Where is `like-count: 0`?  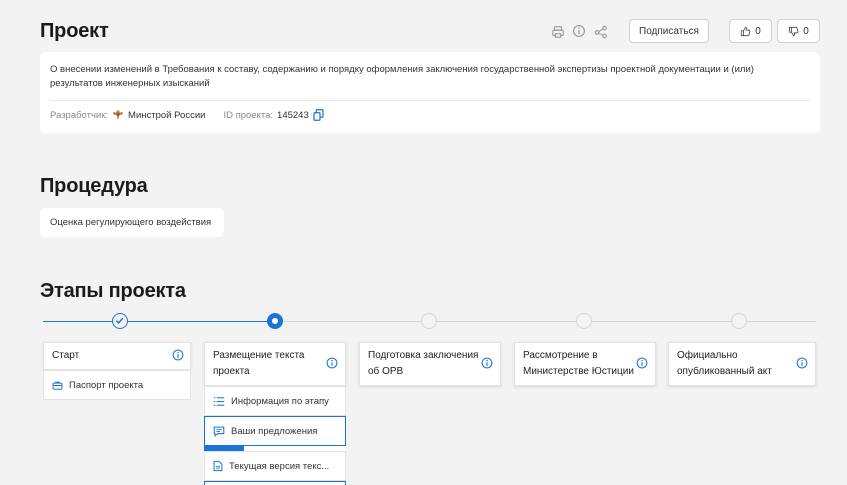
like-count: 0 is located at coordinates (758, 31).